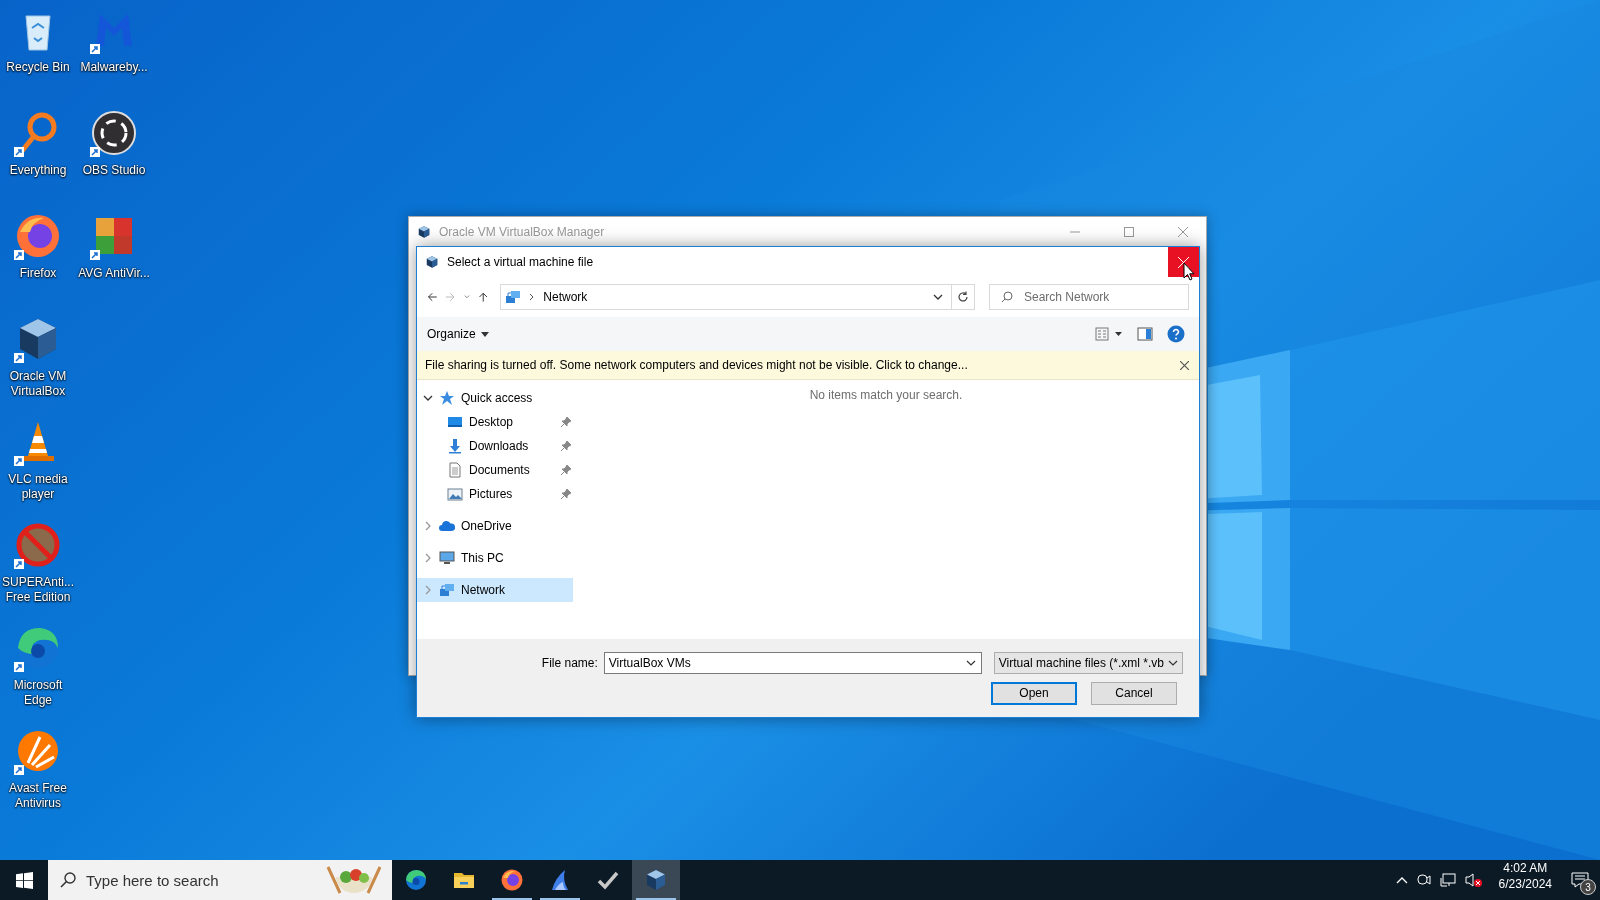  What do you see at coordinates (495, 526) in the screenshot?
I see `nav-item: OneDrive` at bounding box center [495, 526].